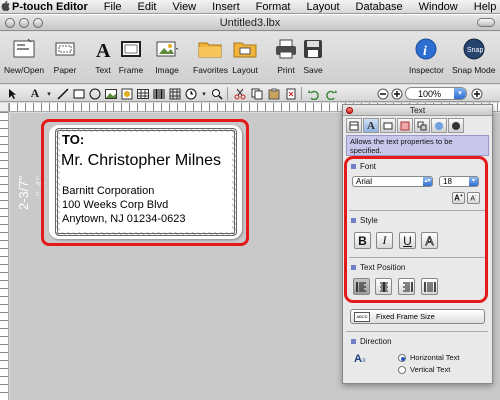 Image resolution: width=500 pixels, height=400 pixels. What do you see at coordinates (402, 358) in the screenshot?
I see `horizontal-text-radio` at bounding box center [402, 358].